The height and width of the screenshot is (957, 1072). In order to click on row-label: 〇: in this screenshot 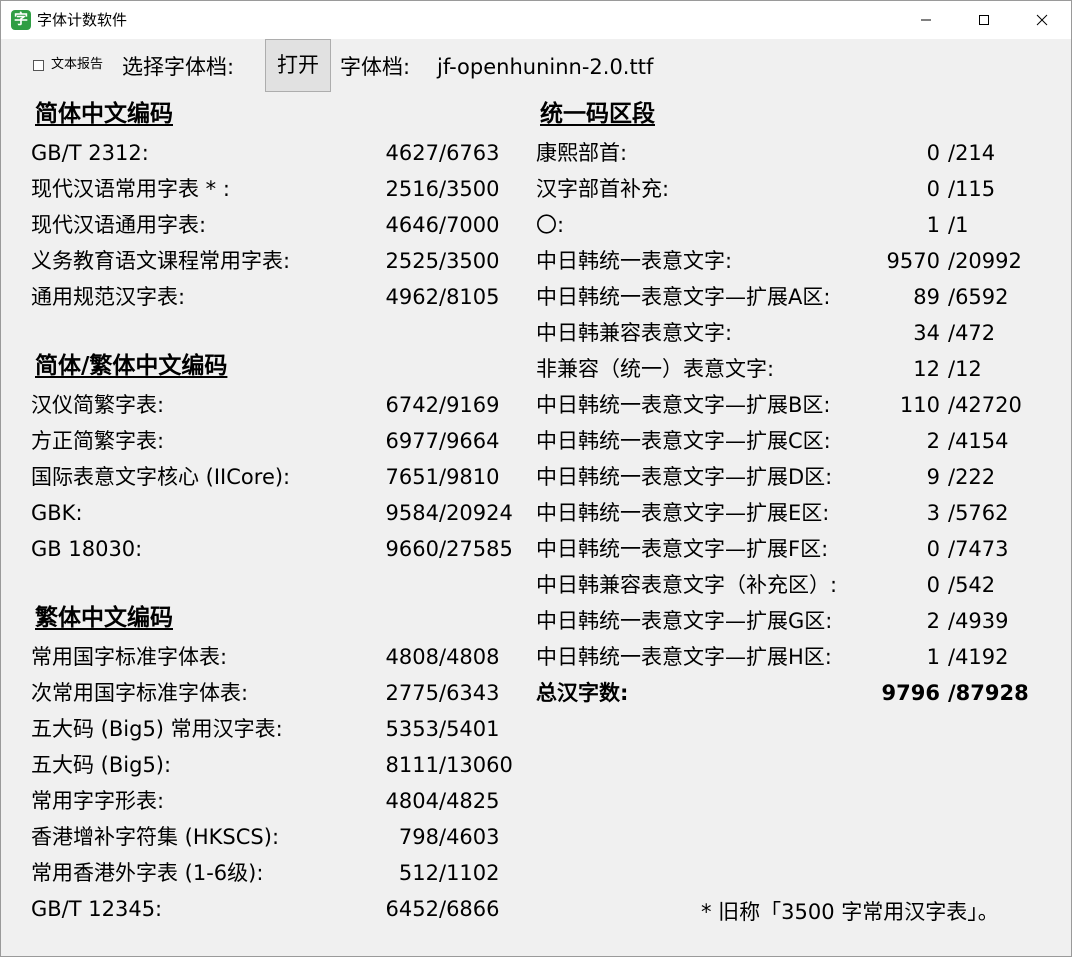, I will do `click(550, 225)`.